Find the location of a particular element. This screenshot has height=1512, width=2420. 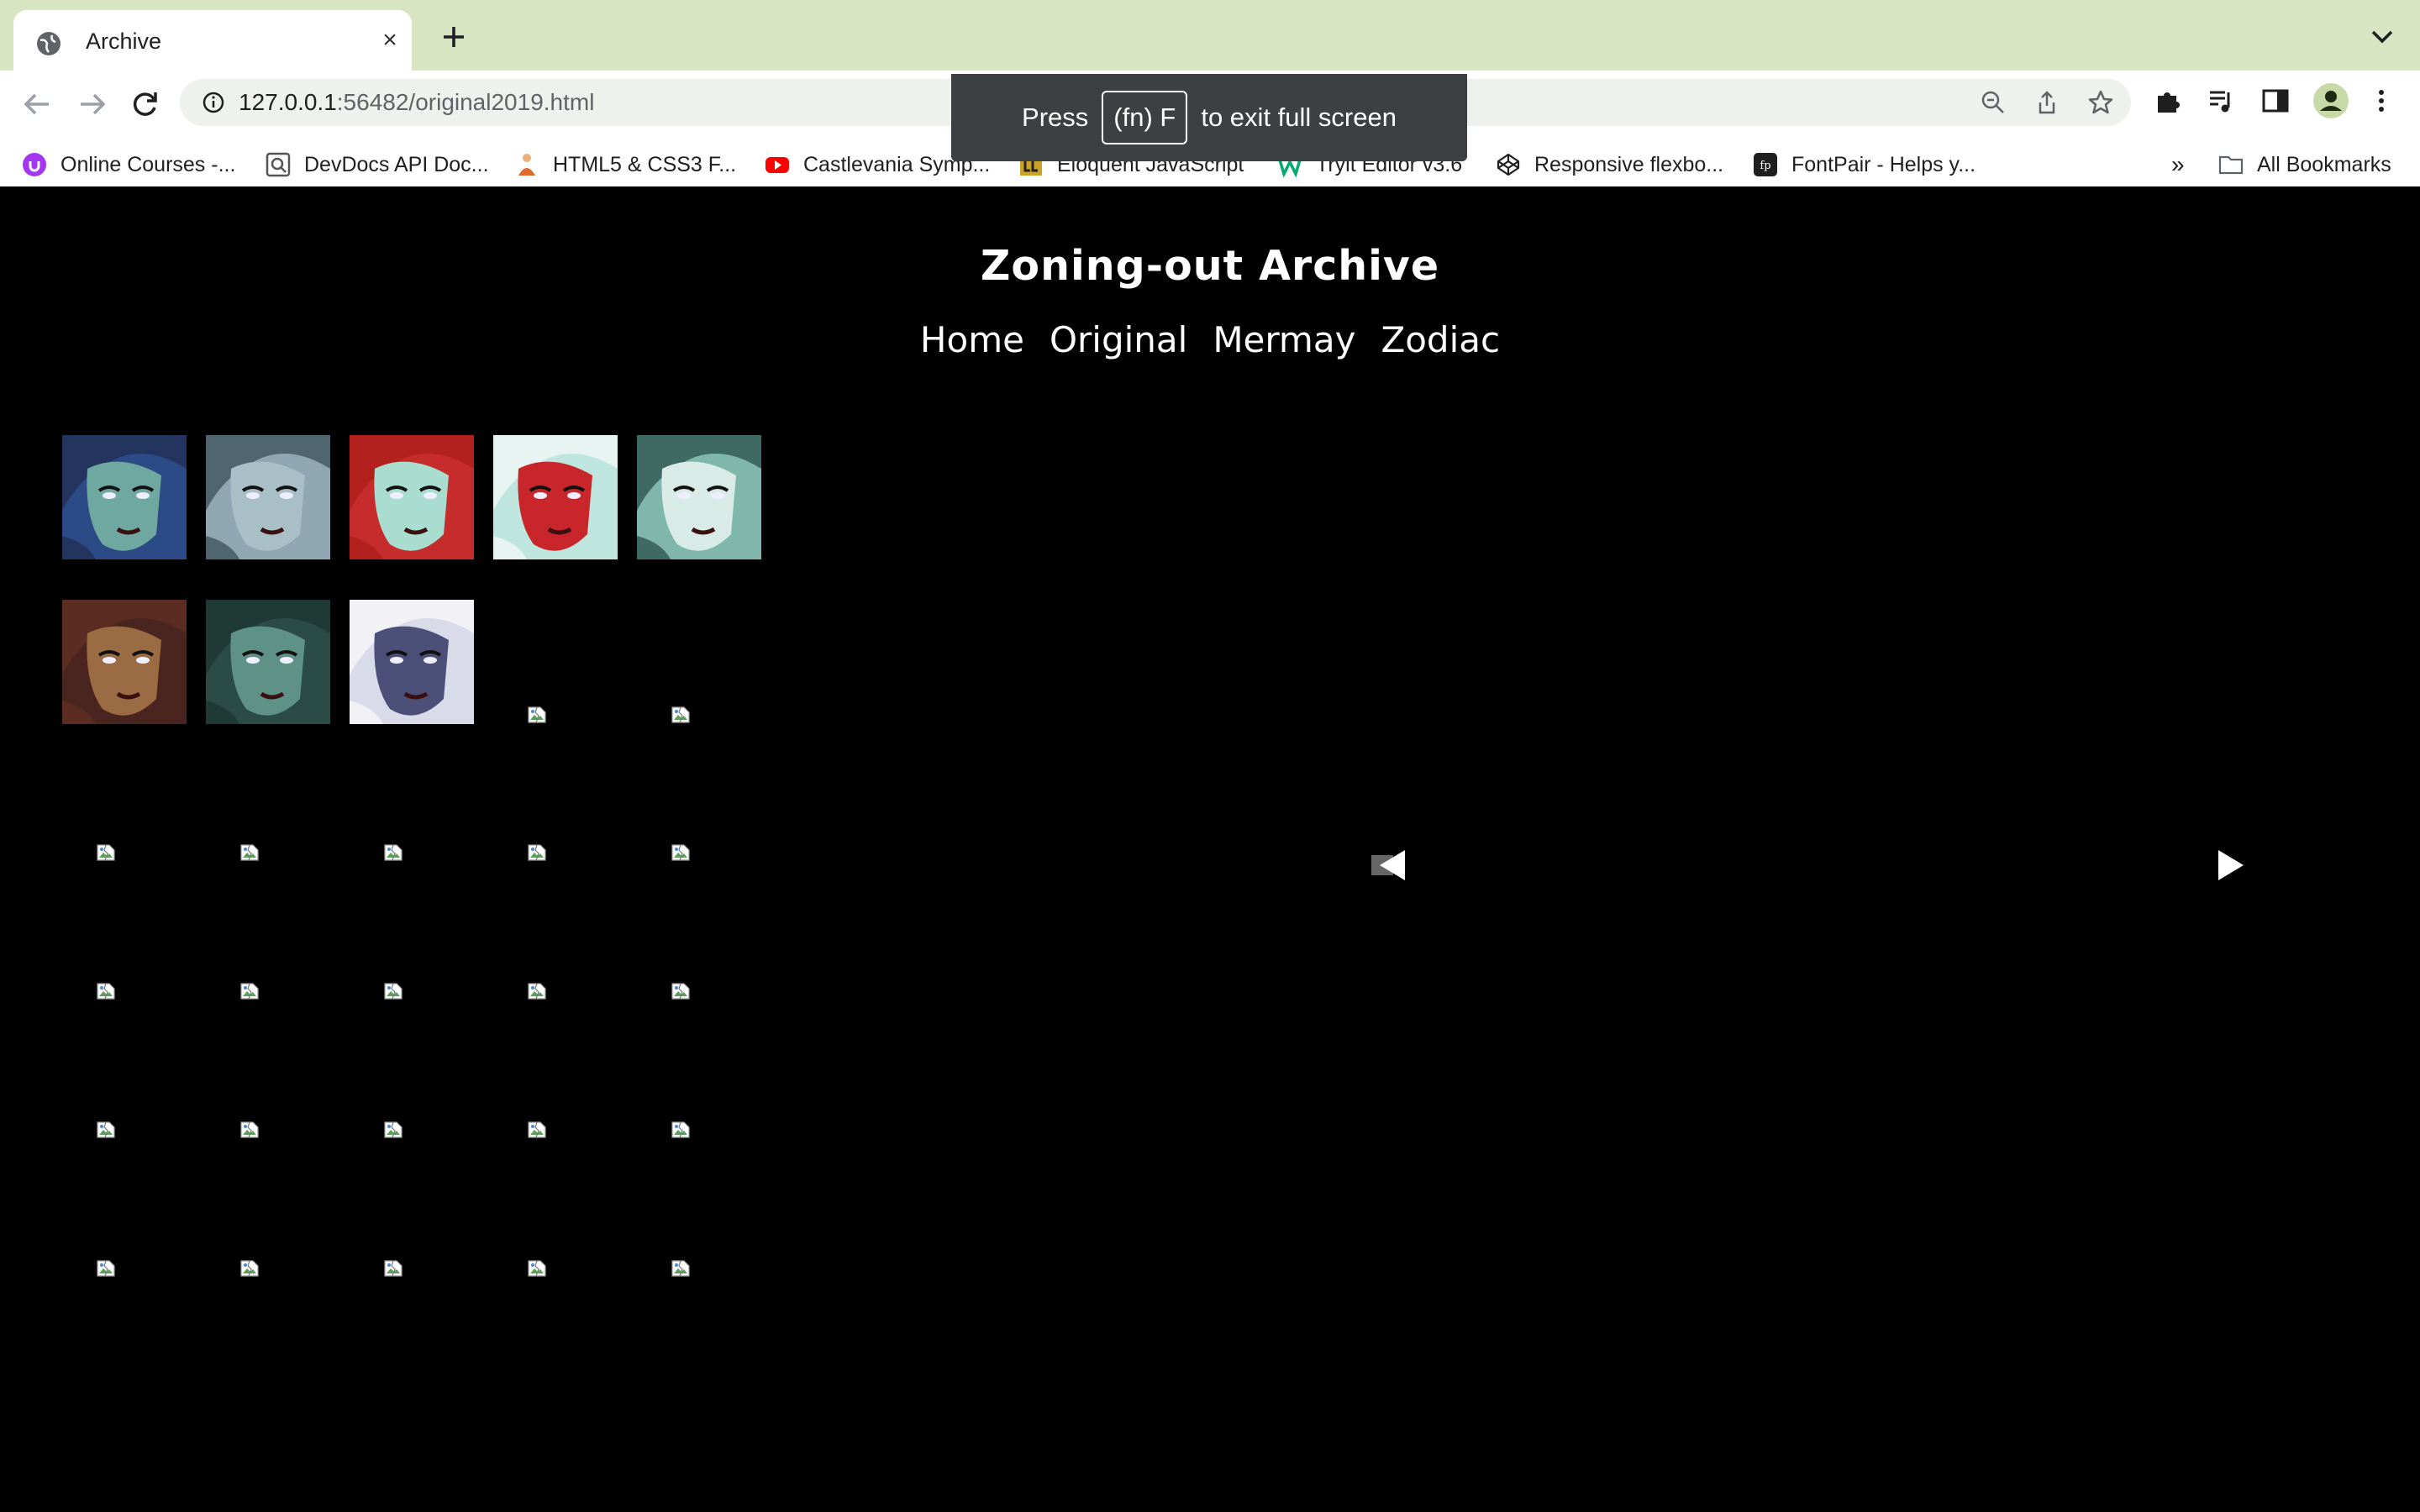

fullscreen-exit-toast: Press (fn) F to exit full screen is located at coordinates (1209, 117).